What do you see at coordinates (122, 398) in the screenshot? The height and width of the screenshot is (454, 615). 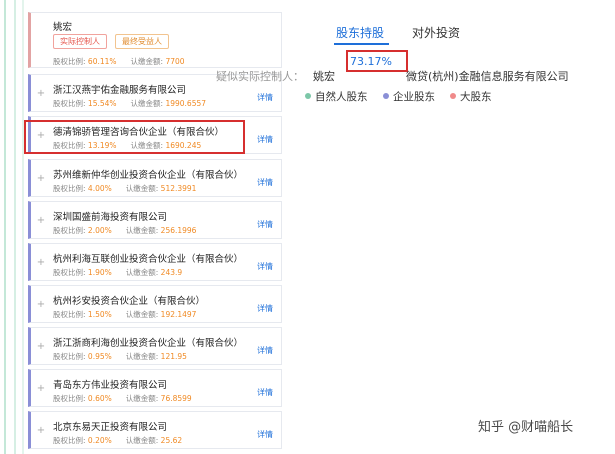 I see `shareholder-meta: 股权比例: 0.60% 认缴金额: 76.8599` at bounding box center [122, 398].